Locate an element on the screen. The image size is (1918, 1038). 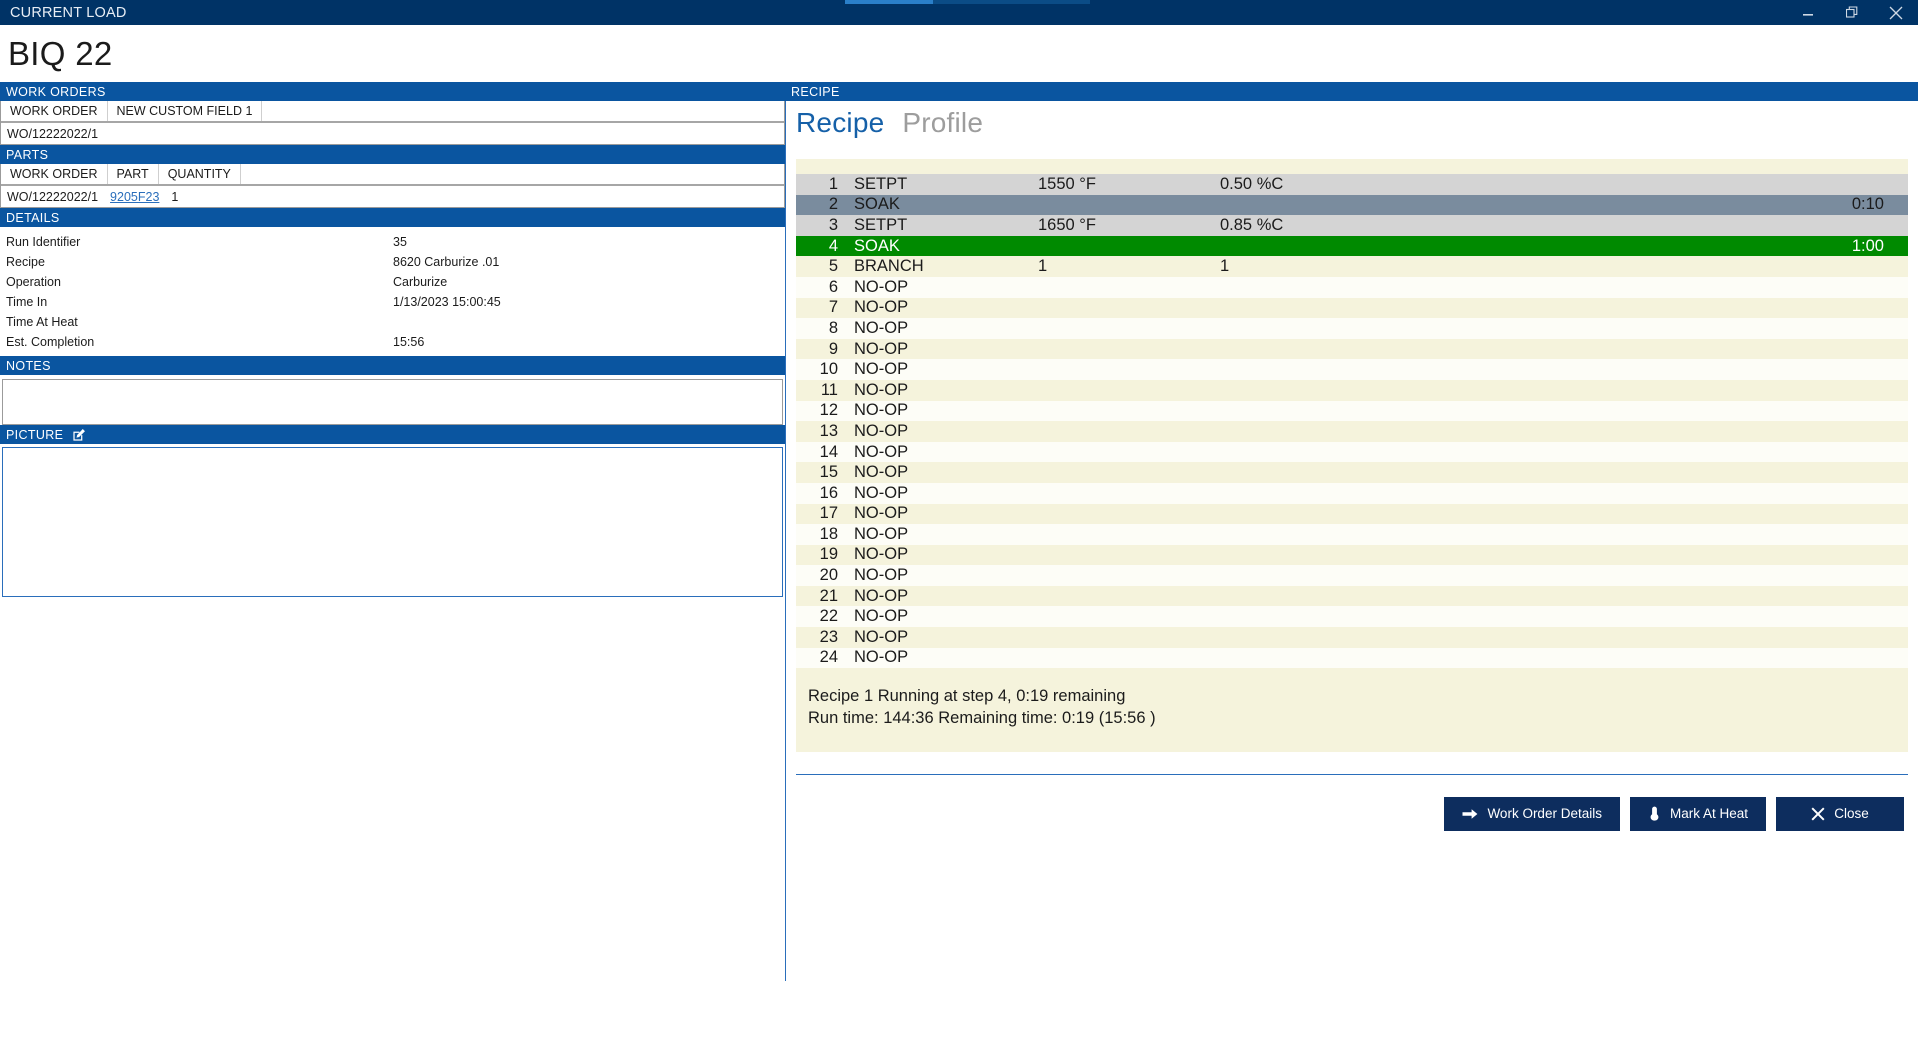
column-header-work-order: WORK ORDER is located at coordinates (54, 111).